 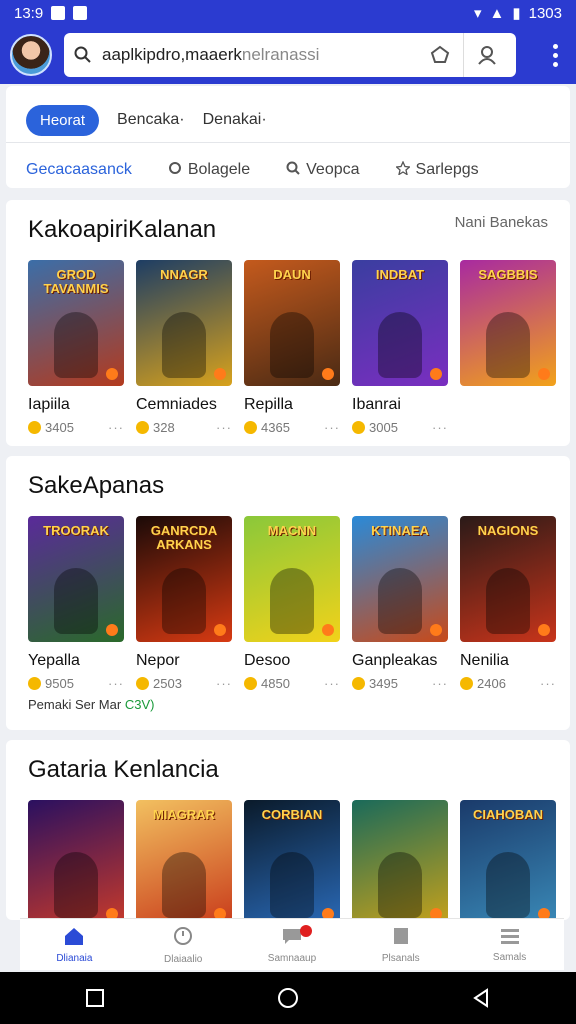 I want to click on nav-item-2: Samnaaup, so click(x=292, y=944).